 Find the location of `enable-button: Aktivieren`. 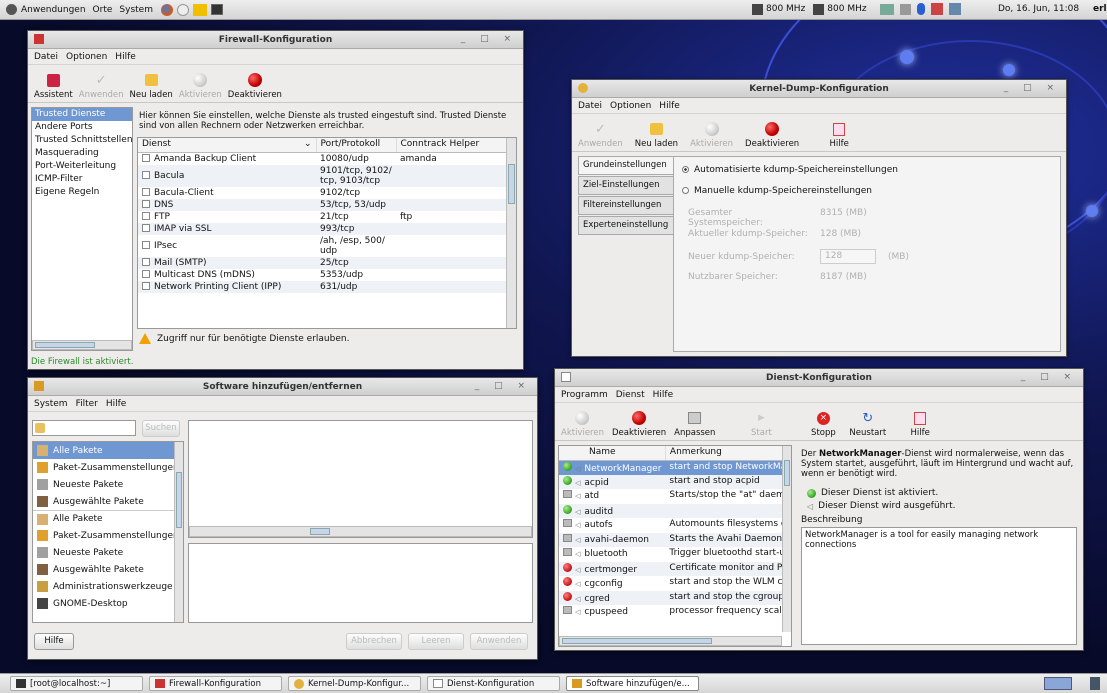

enable-button: Aktivieren is located at coordinates (582, 424).